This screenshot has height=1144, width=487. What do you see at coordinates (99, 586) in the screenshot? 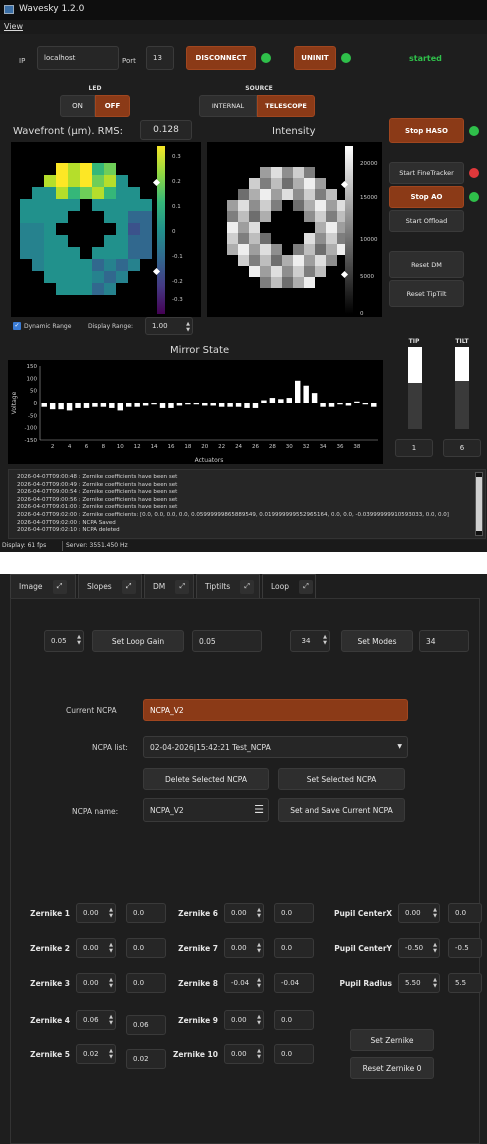
I see `tab-slopes-label: Slopes` at bounding box center [99, 586].